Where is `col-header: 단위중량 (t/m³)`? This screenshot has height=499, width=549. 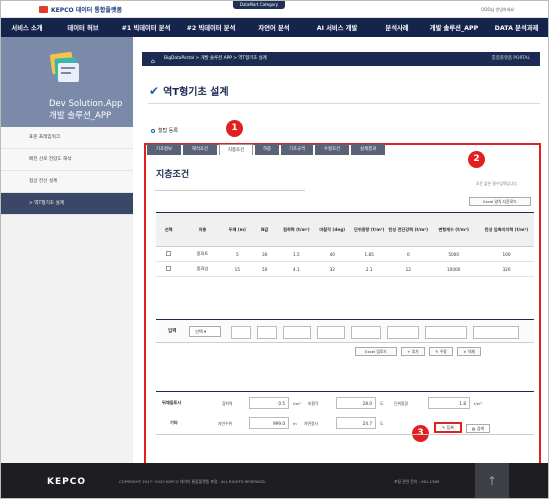 col-header: 단위중량 (t/m³) is located at coordinates (369, 229).